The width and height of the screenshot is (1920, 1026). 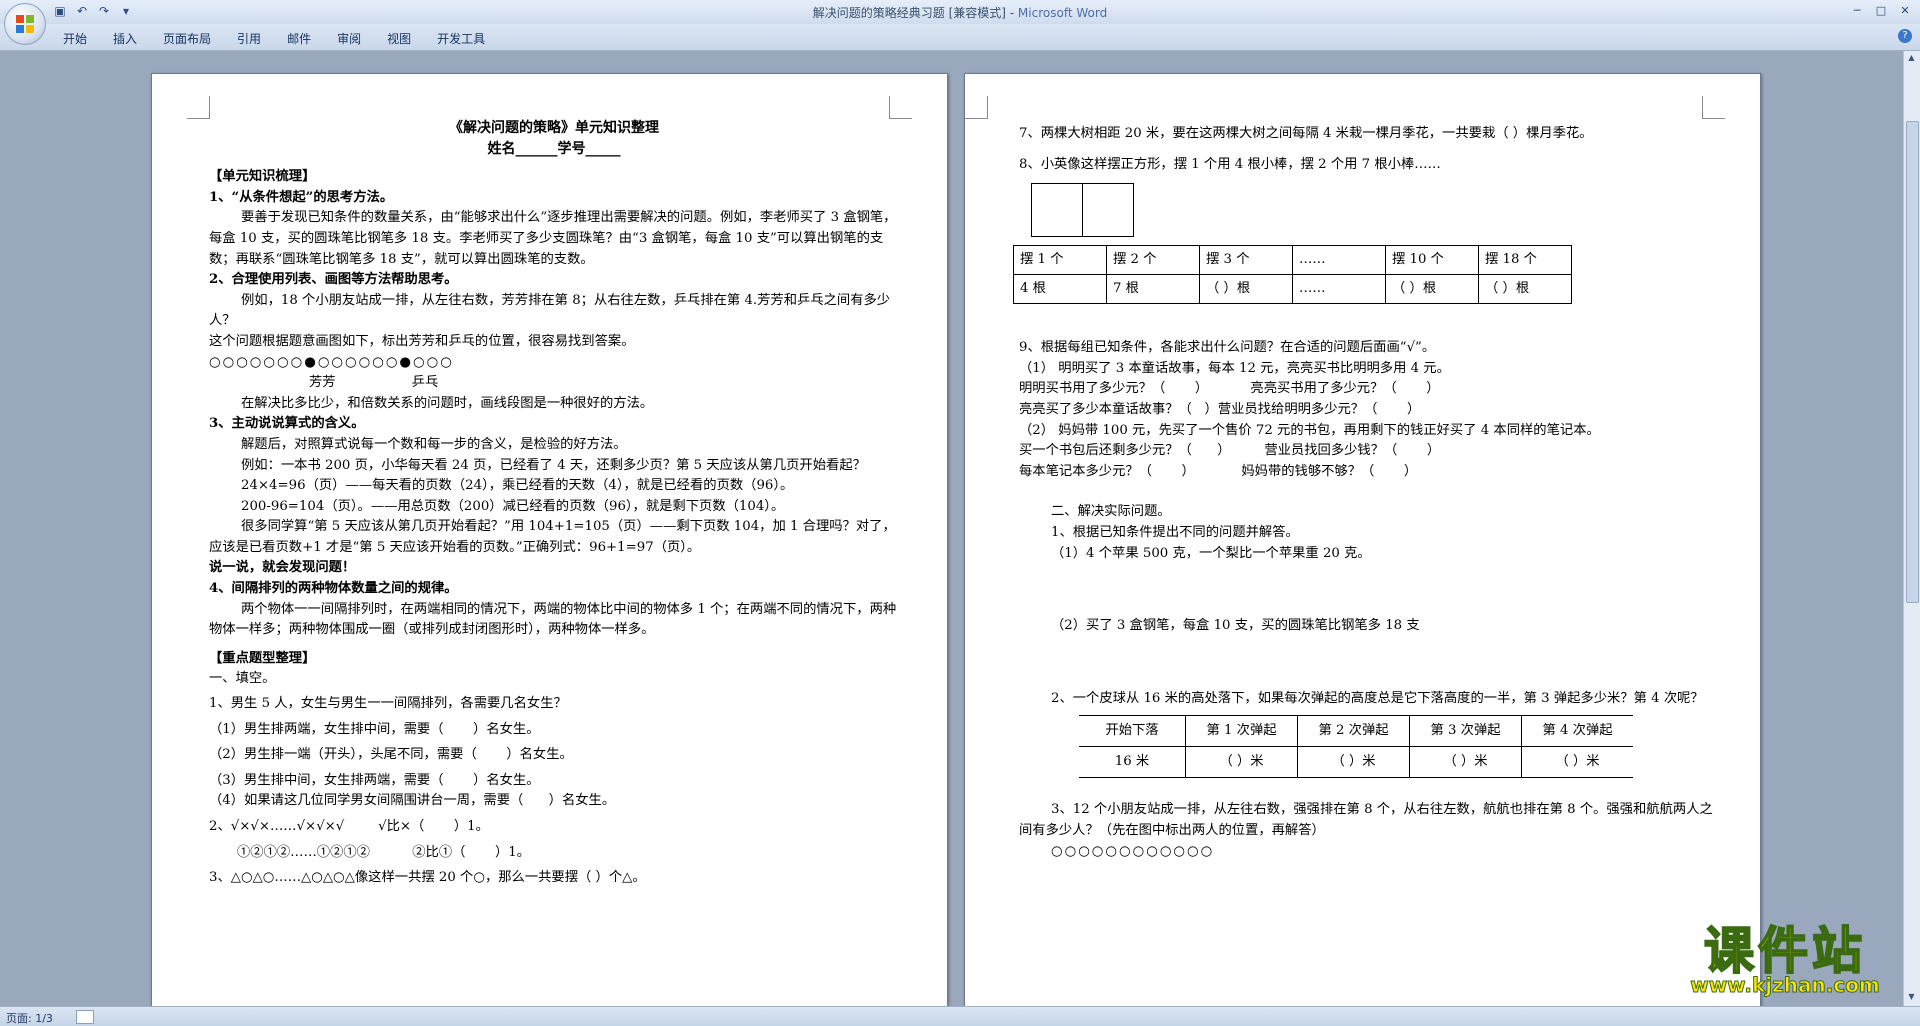 What do you see at coordinates (25, 24) in the screenshot?
I see `office-button` at bounding box center [25, 24].